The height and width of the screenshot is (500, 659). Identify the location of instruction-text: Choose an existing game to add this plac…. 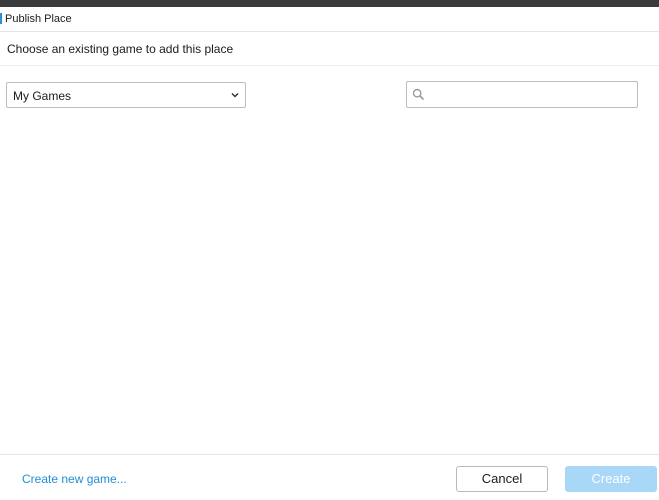
(120, 49).